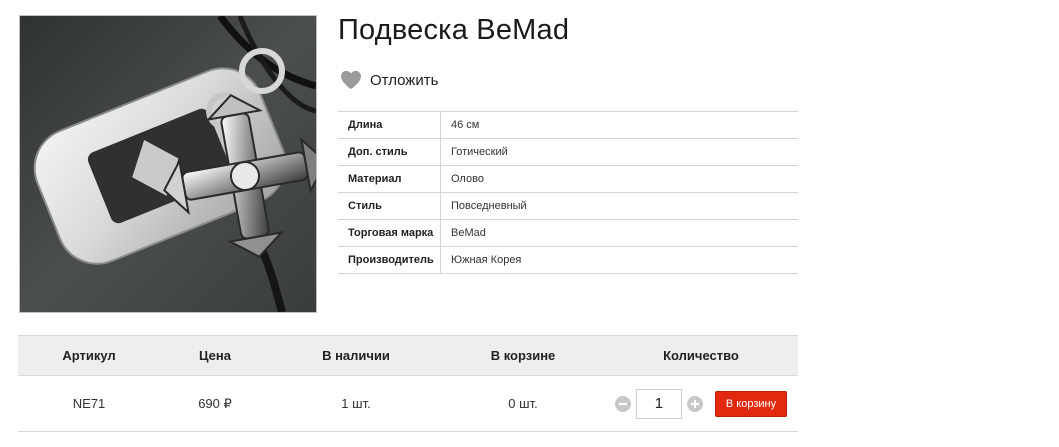 This screenshot has width=1059, height=447. I want to click on wishlist-button: Отложить, so click(389, 80).